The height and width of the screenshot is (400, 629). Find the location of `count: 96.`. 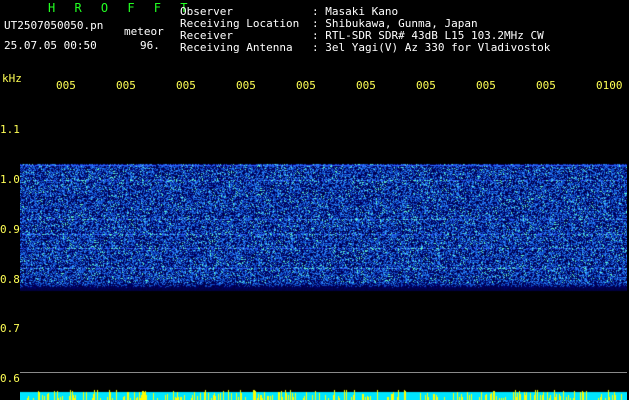

count: 96. is located at coordinates (150, 45).